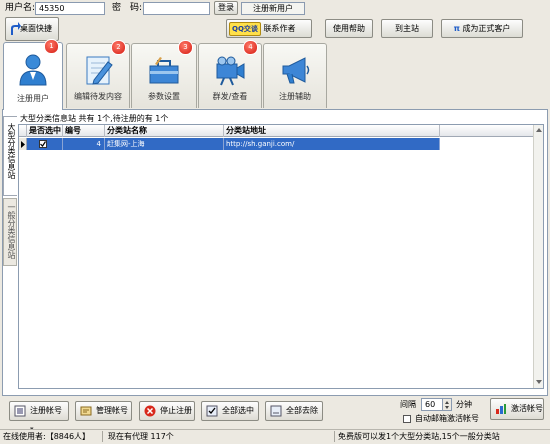  Describe the element at coordinates (84, 144) in the screenshot. I see `row-id: 4` at that location.